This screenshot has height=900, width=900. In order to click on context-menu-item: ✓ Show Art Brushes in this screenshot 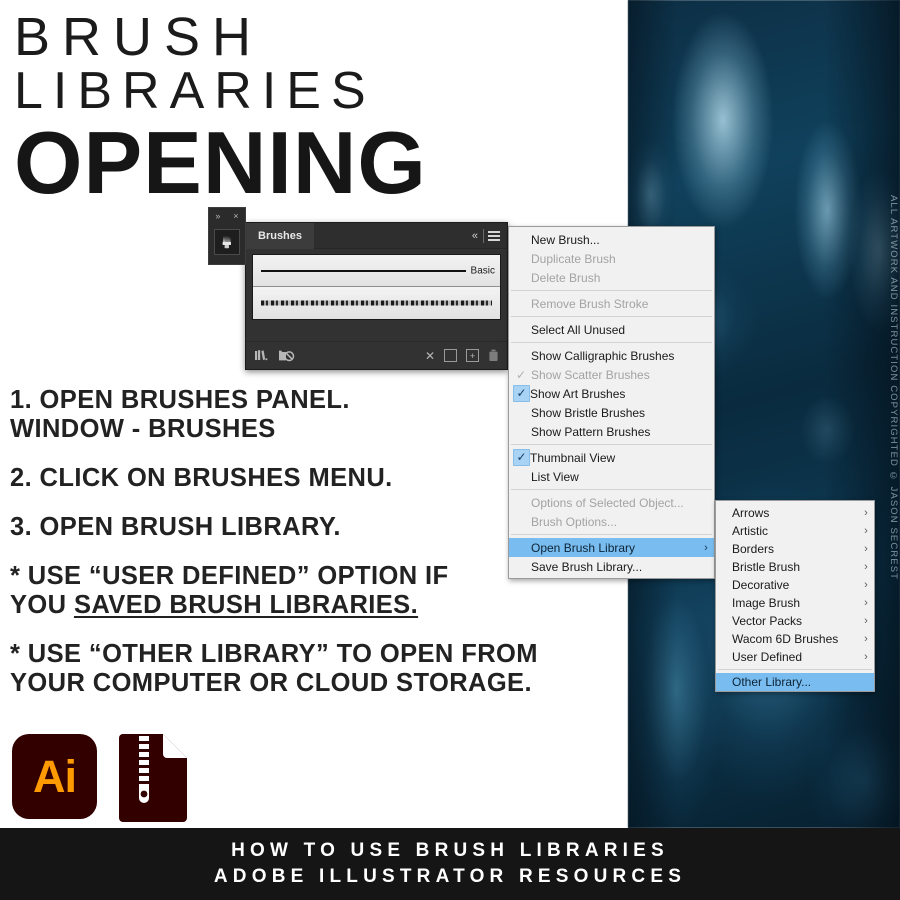, I will do `click(611, 393)`.